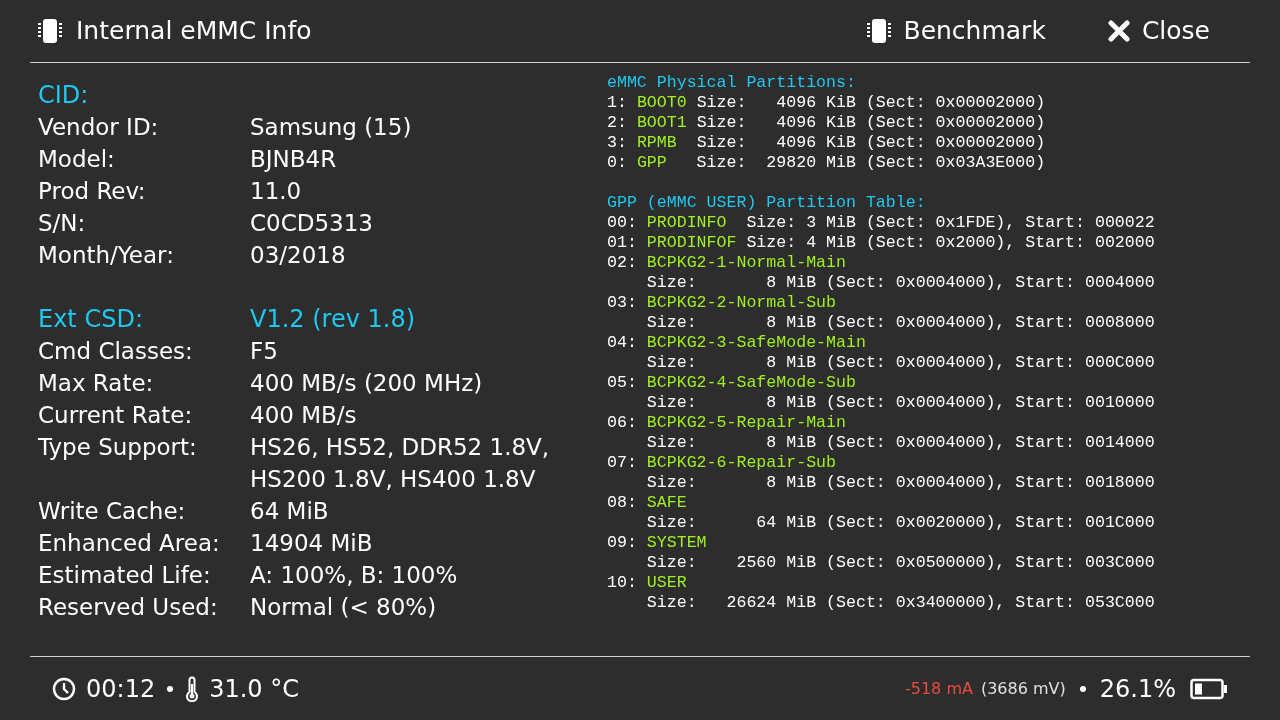 Image resolution: width=1280 pixels, height=720 pixels. What do you see at coordinates (767, 203) in the screenshot?
I see `section-heading: GPP (eMMC USER) Partition Table:` at bounding box center [767, 203].